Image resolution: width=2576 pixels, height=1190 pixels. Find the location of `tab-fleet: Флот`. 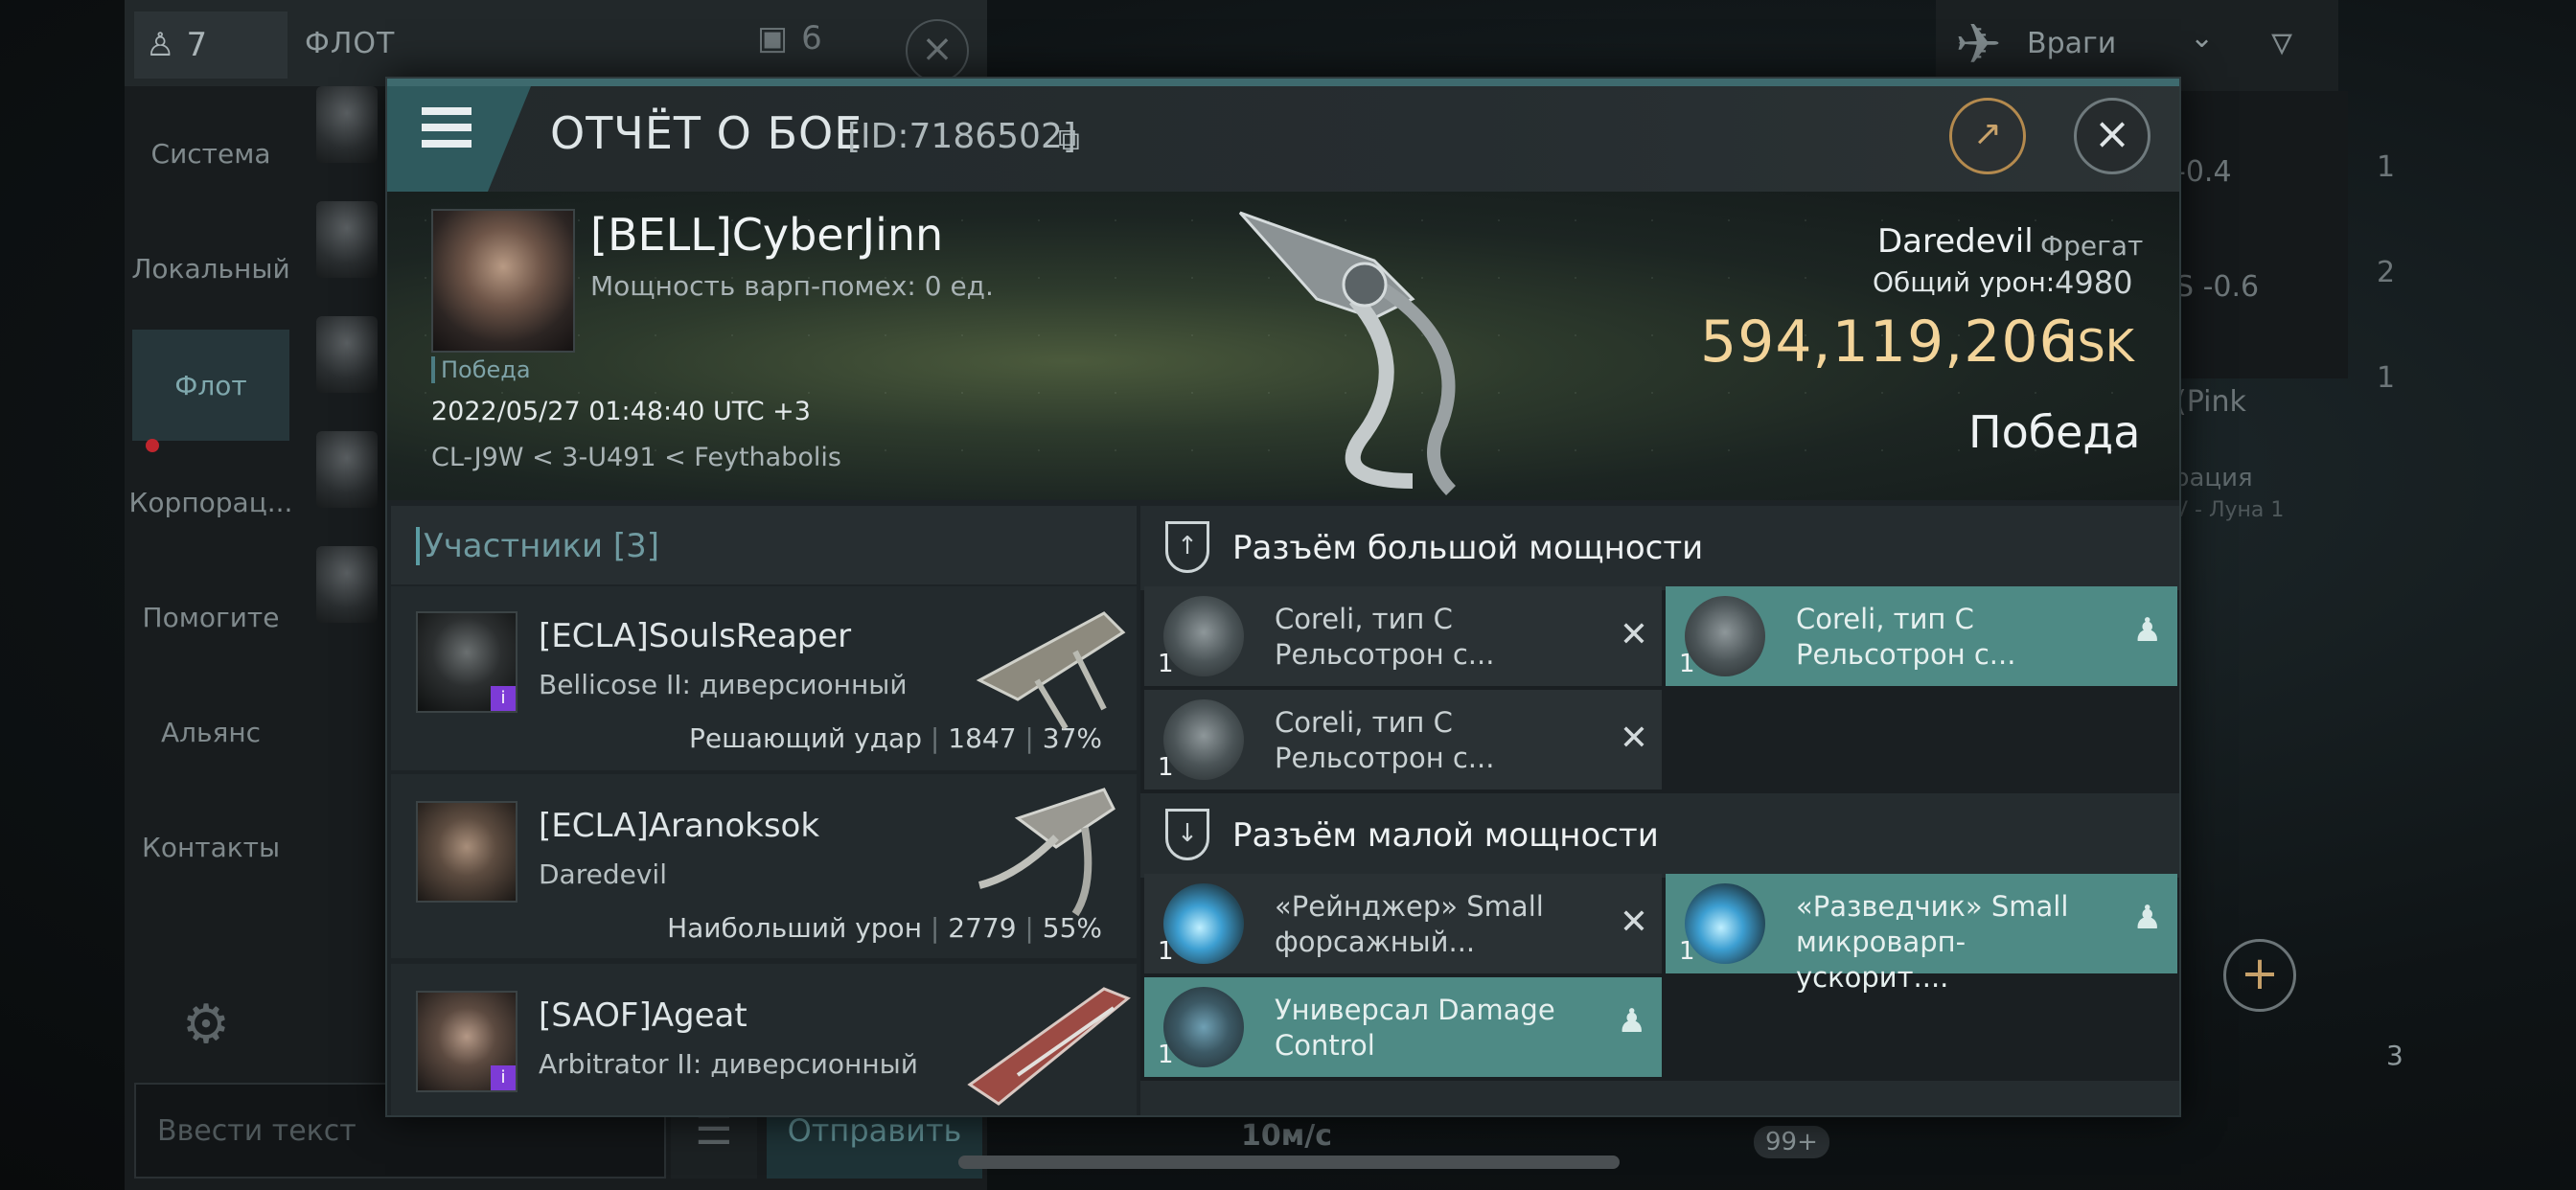

tab-fleet: Флот is located at coordinates (210, 386).